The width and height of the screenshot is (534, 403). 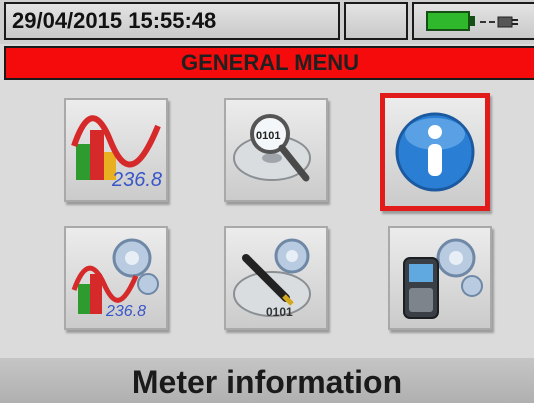 I want to click on plug-icon, so click(x=499, y=22).